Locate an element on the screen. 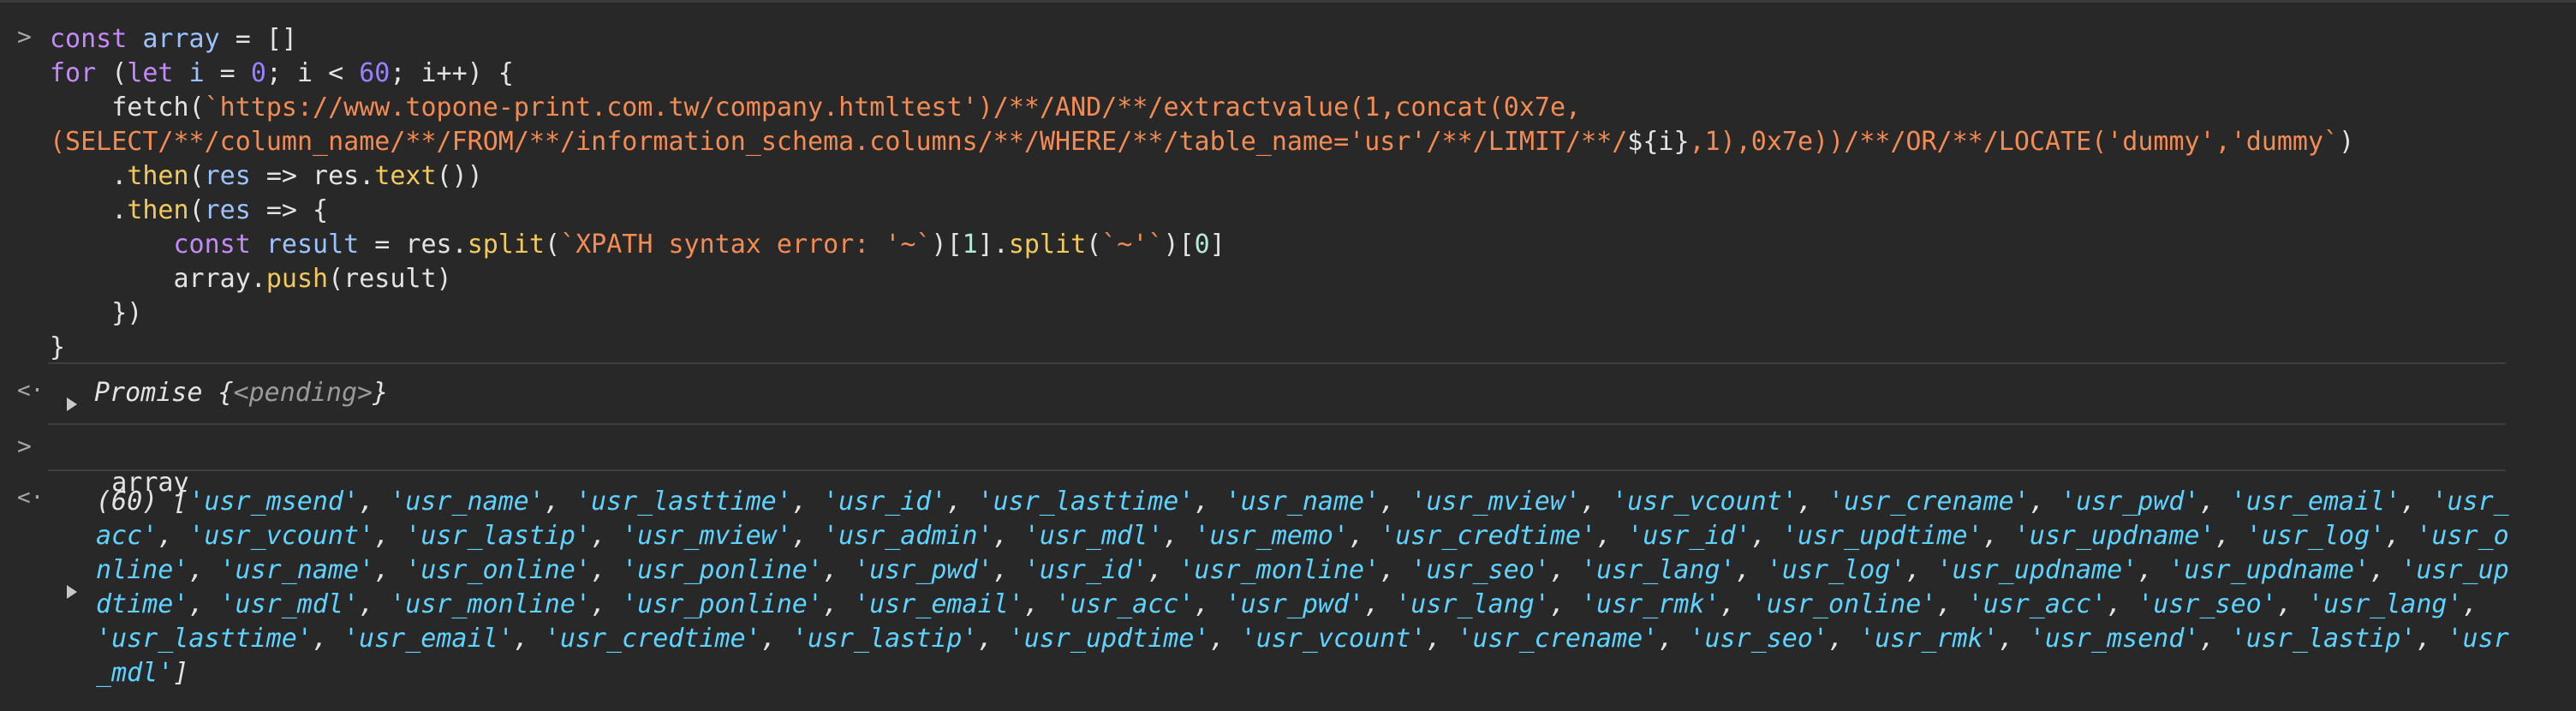  array-item: 'usr_memo' is located at coordinates (1272, 536).